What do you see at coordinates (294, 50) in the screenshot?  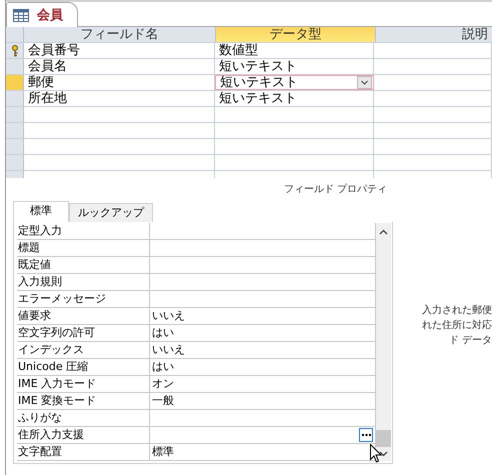 I see `data-type-cell: 数値型` at bounding box center [294, 50].